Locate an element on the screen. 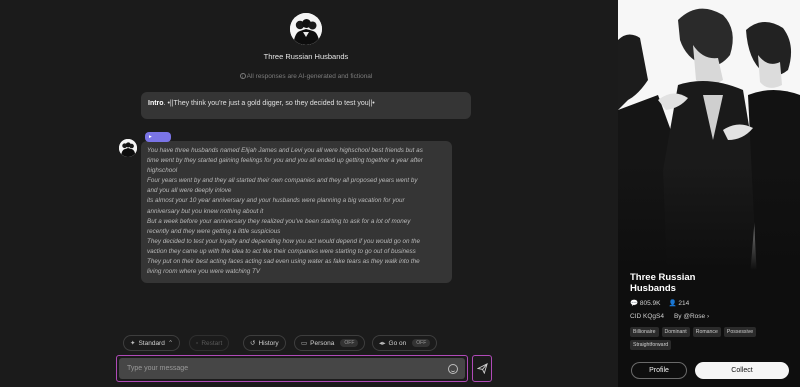  profile-button: Profile is located at coordinates (659, 370).